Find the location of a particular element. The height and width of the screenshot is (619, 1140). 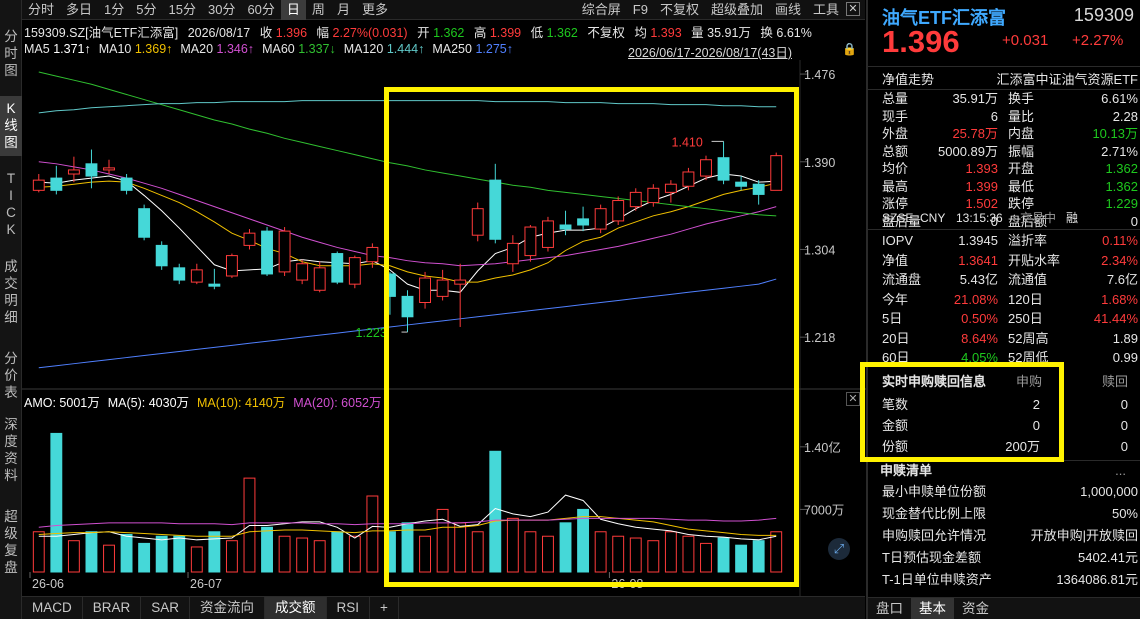

stat-value: 1.3945 is located at coordinates (978, 240).